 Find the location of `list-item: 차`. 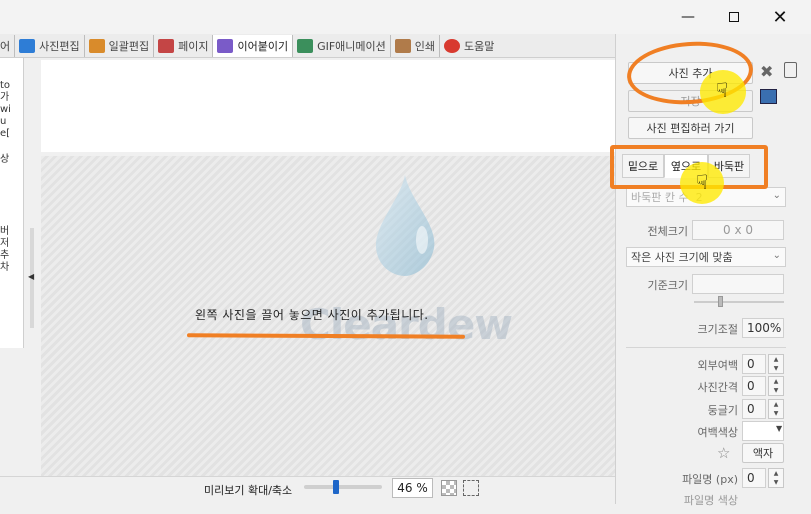

list-item: 차 is located at coordinates (5, 267).